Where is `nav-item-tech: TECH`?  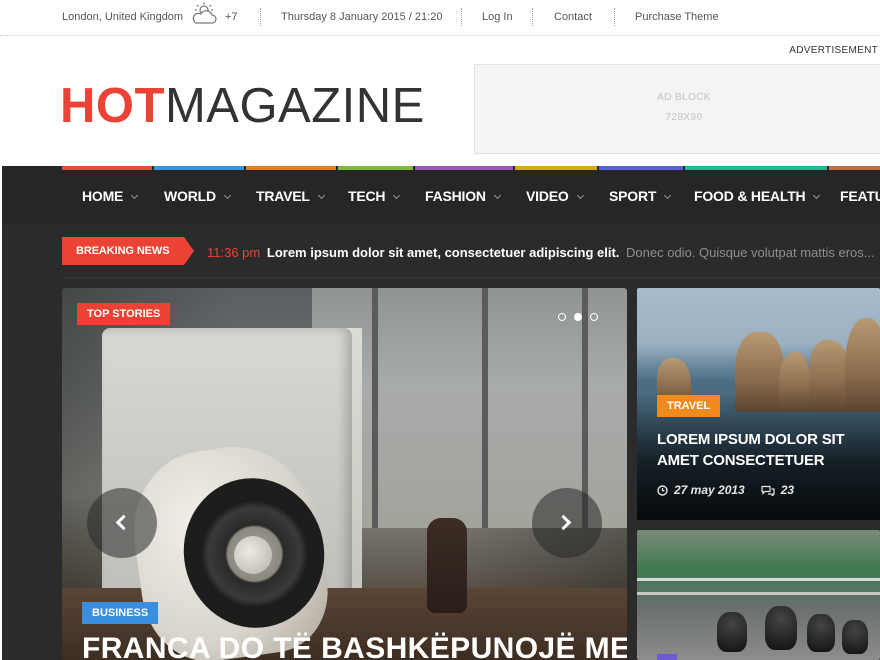 nav-item-tech: TECH is located at coordinates (374, 196).